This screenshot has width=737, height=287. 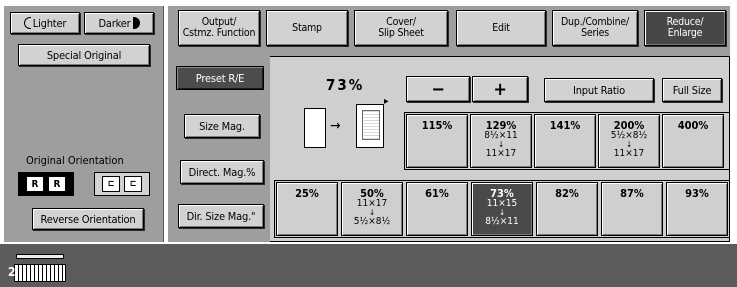 I want to click on enlarge-400-button: 400%, so click(x=693, y=141).